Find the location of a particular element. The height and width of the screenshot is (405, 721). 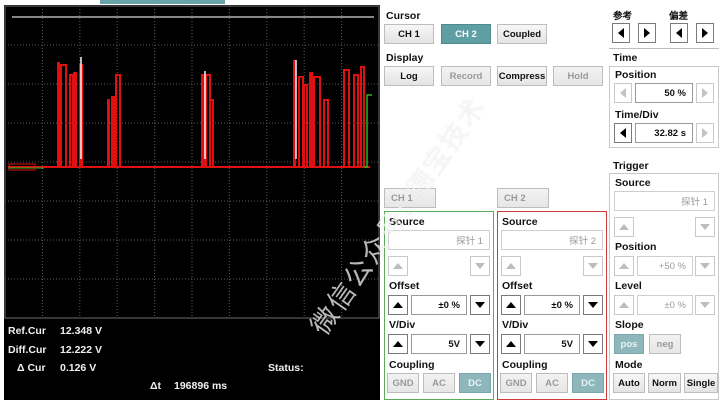

ref-right-button is located at coordinates (647, 33).